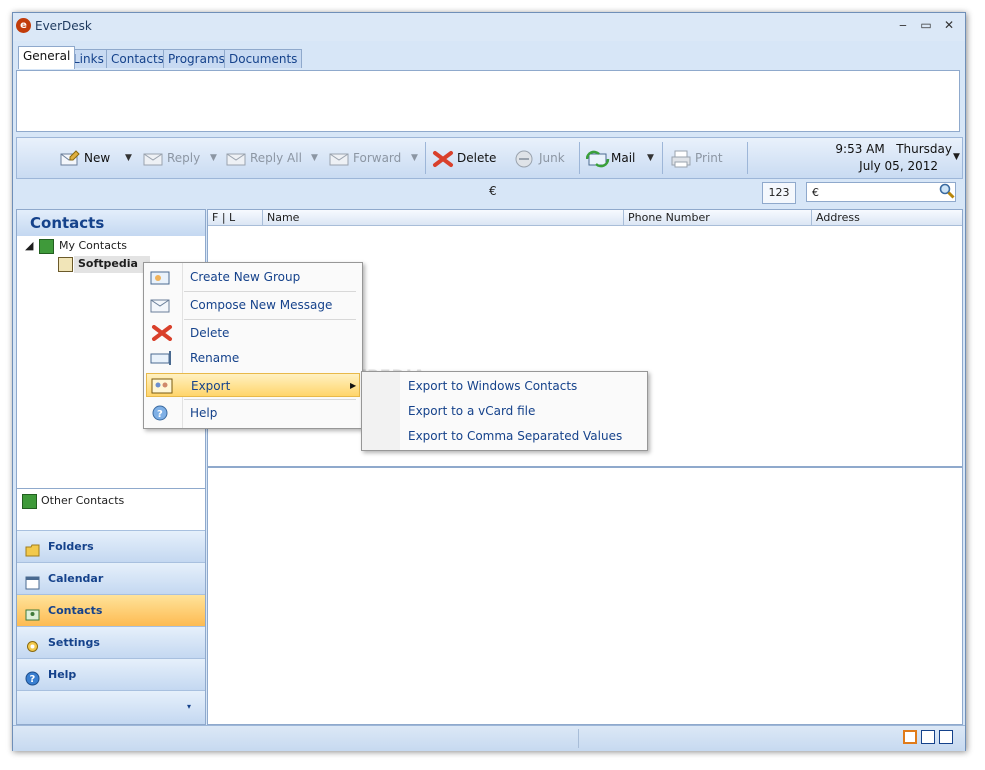 This screenshot has width=985, height=770. What do you see at coordinates (111, 707) in the screenshot?
I see `nav-overflow: ▾` at bounding box center [111, 707].